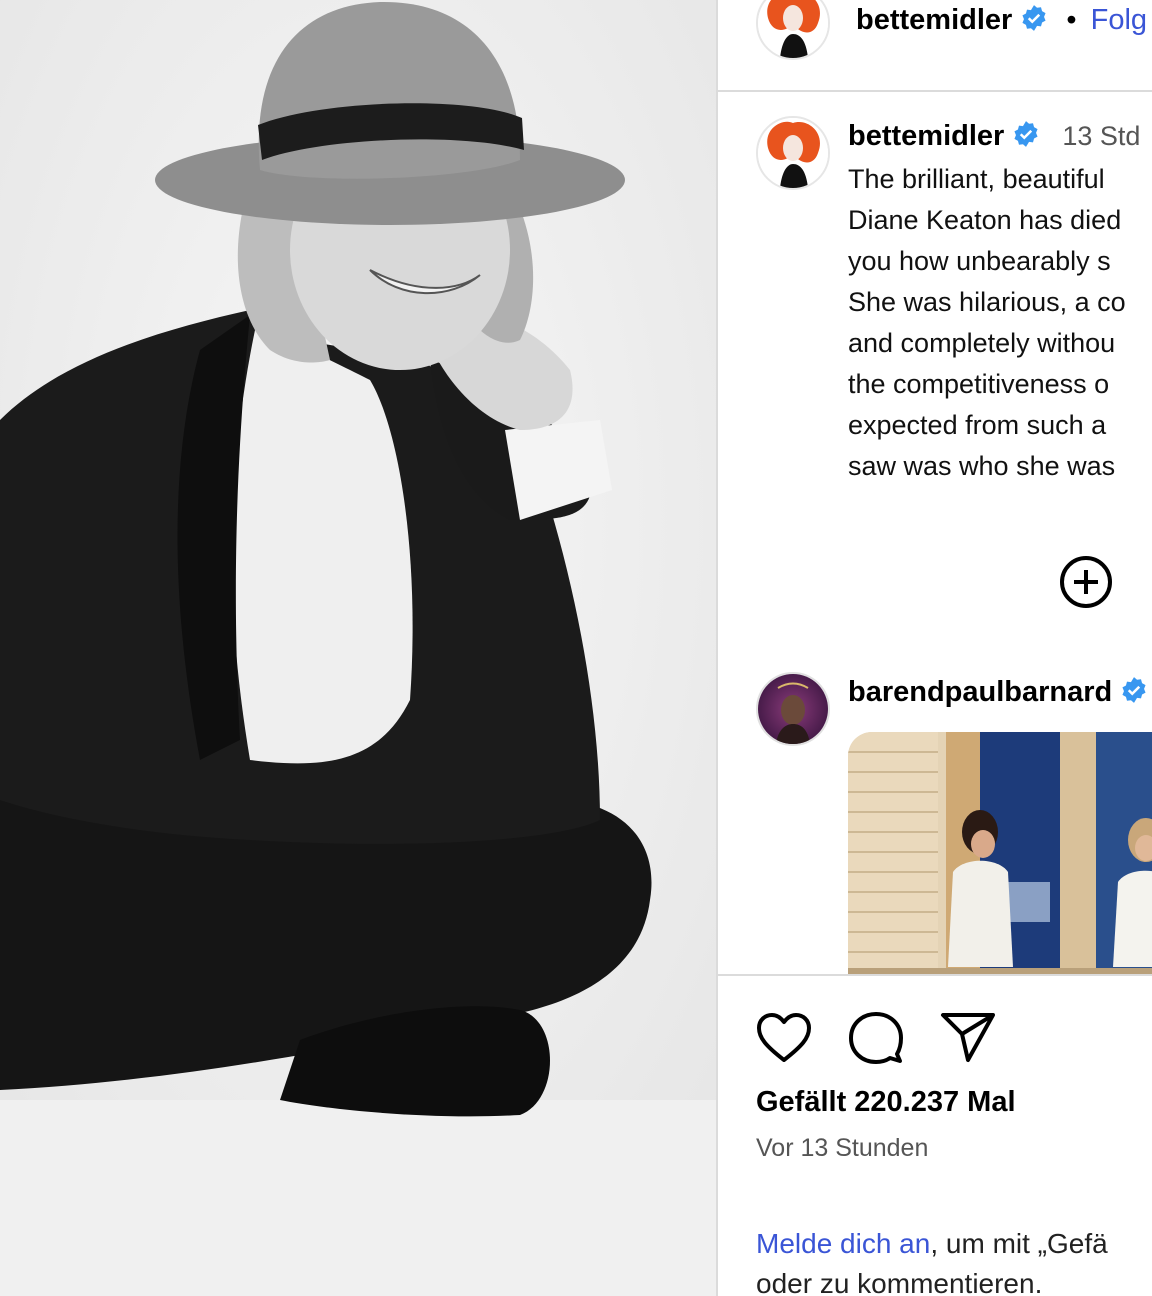 The image size is (1152, 1296). I want to click on caption-avatar, so click(793, 153).